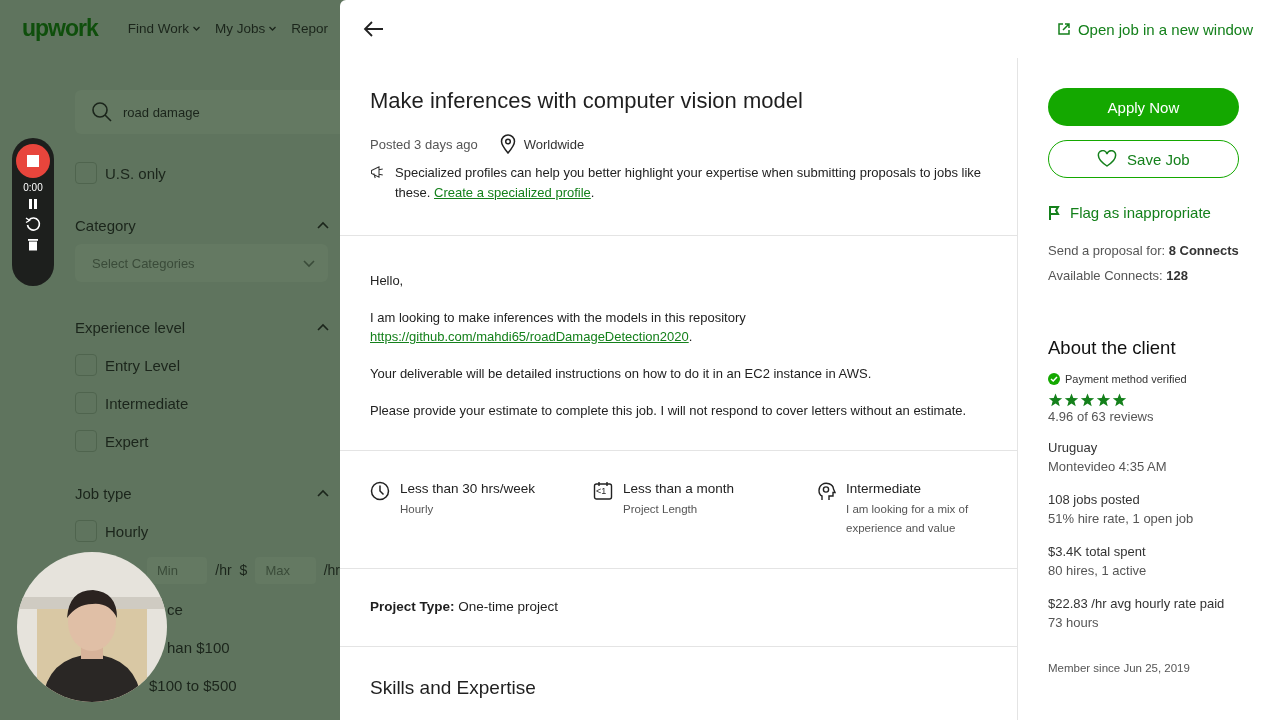 Image resolution: width=1280 pixels, height=720 pixels. Describe the element at coordinates (387, 281) in the screenshot. I see `description-paragraph: Hello,` at that location.